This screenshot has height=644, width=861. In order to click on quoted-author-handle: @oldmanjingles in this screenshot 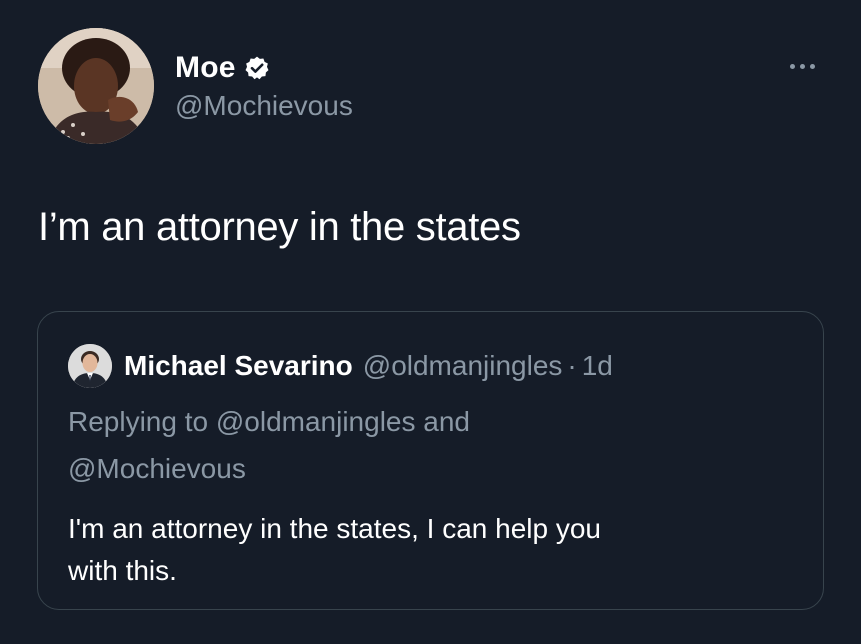, I will do `click(463, 365)`.